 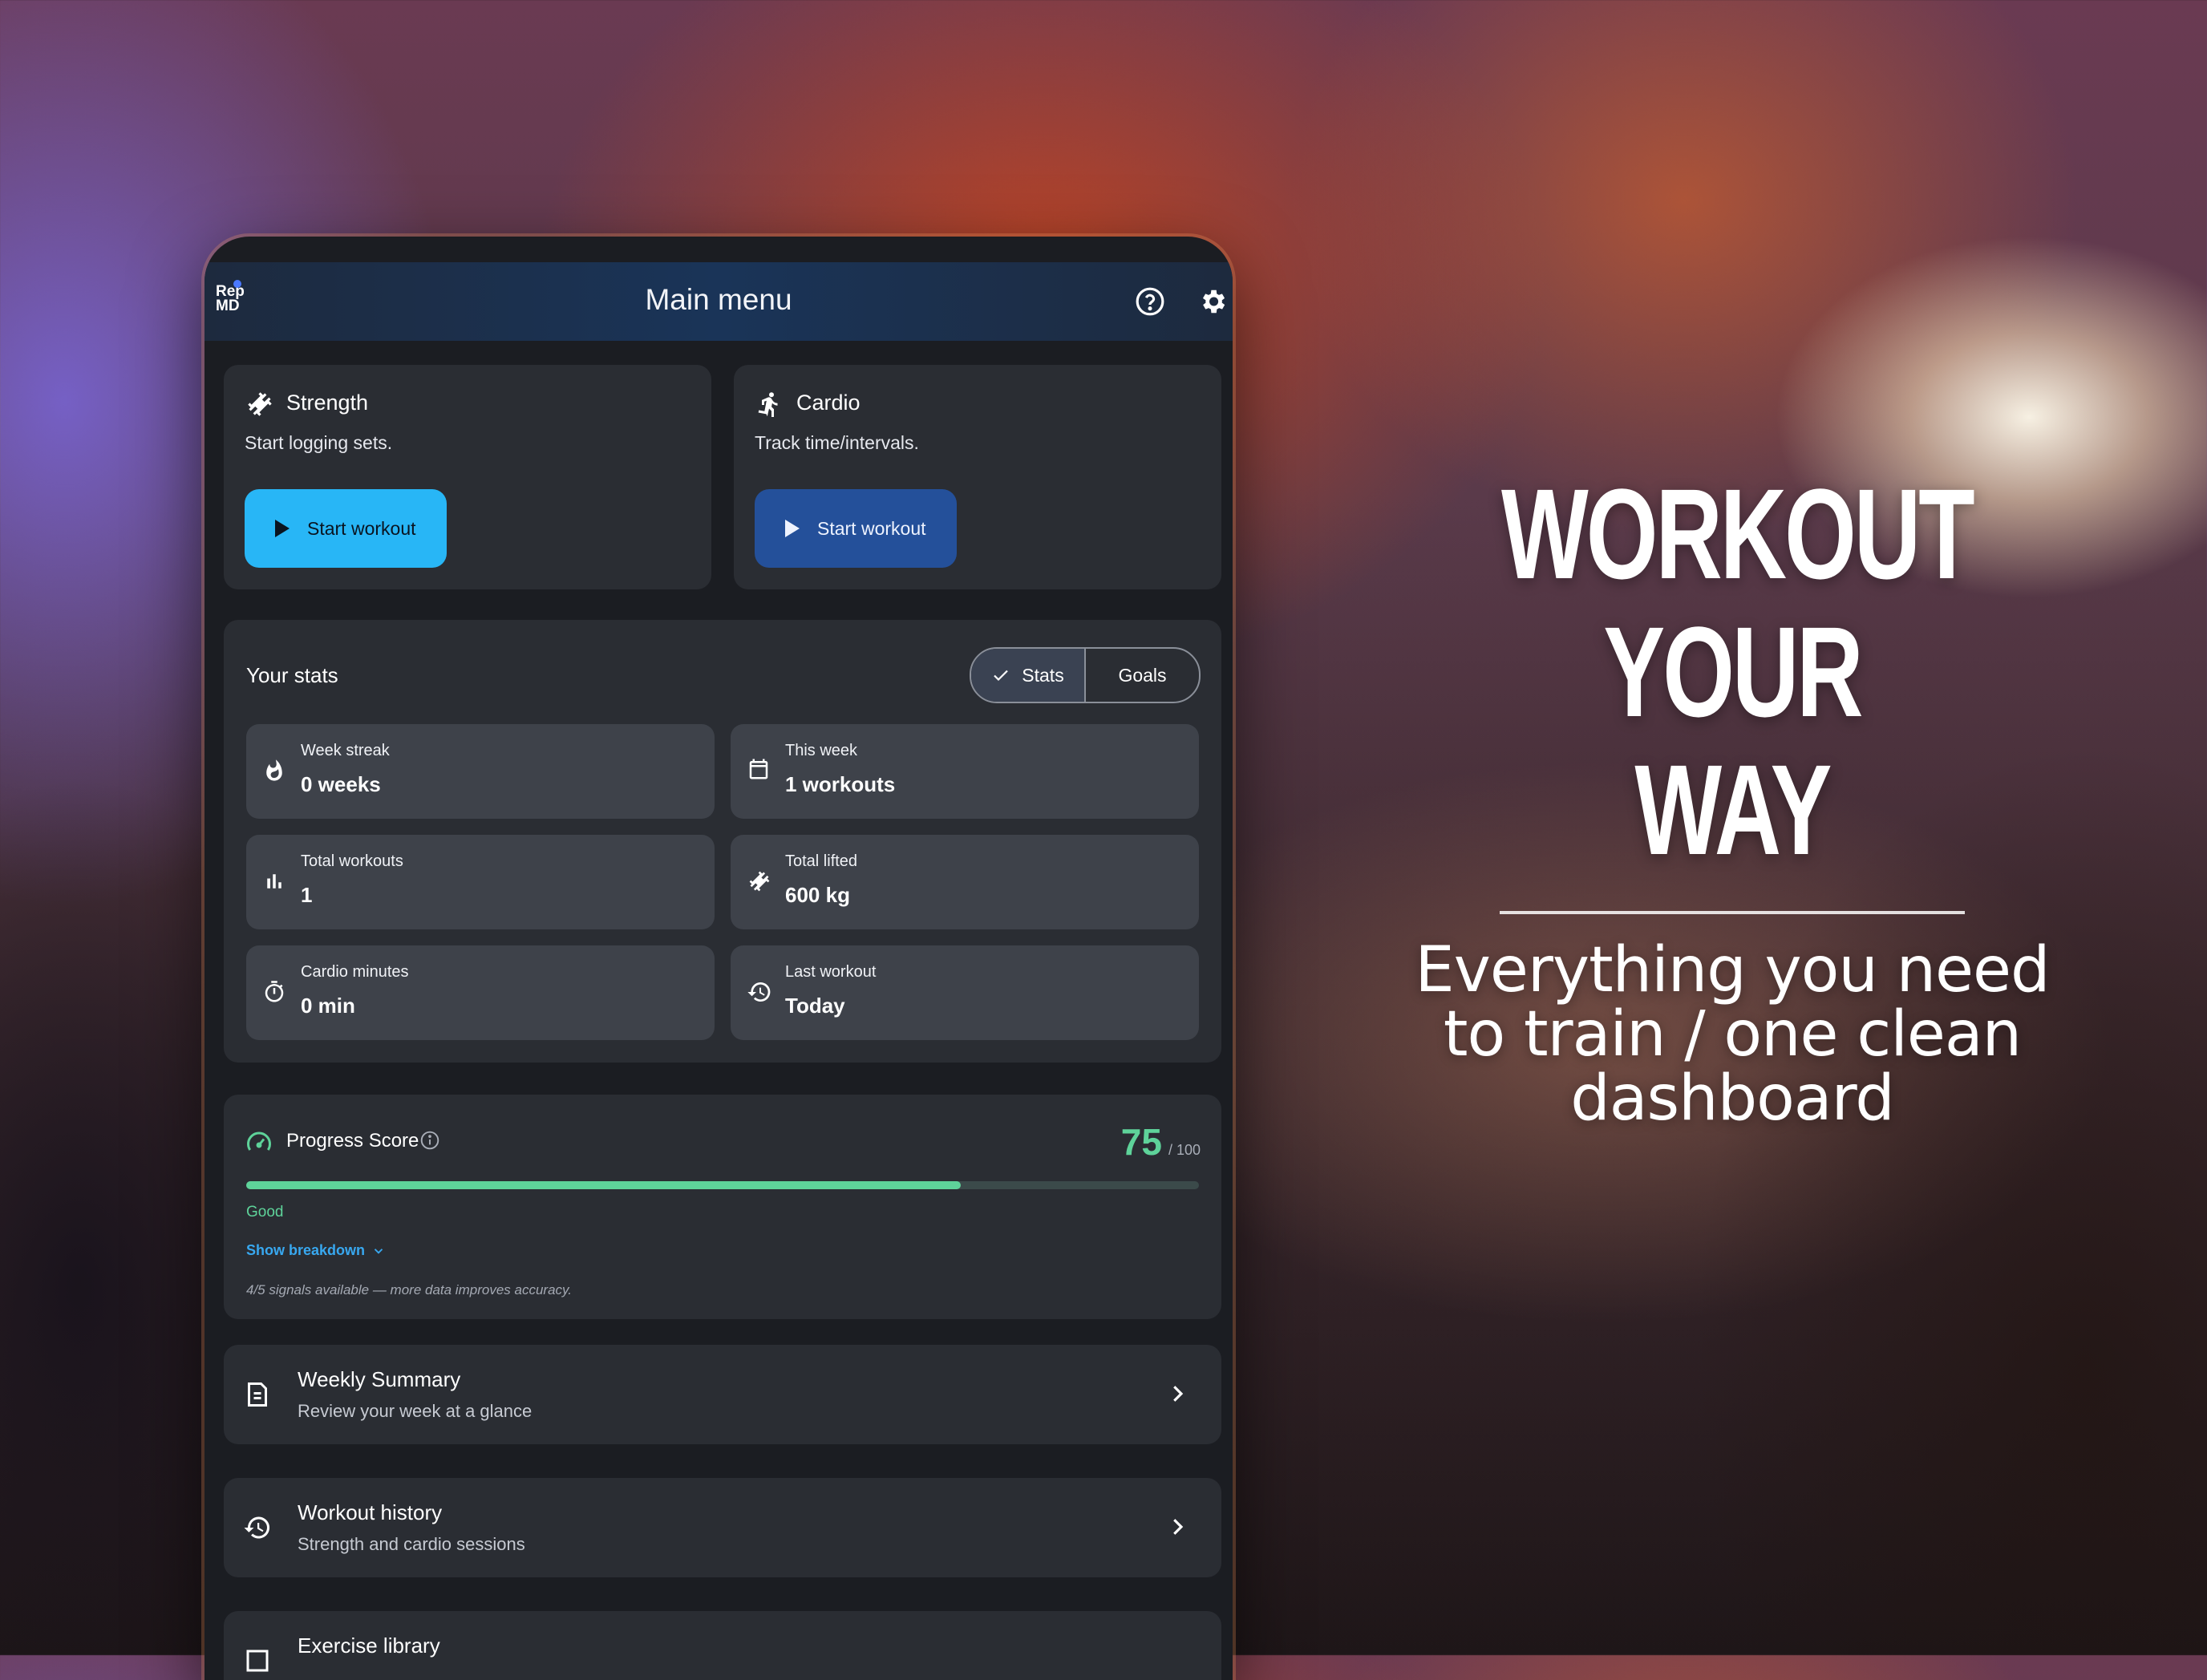 I want to click on tile-value: 0 weeks, so click(x=341, y=784).